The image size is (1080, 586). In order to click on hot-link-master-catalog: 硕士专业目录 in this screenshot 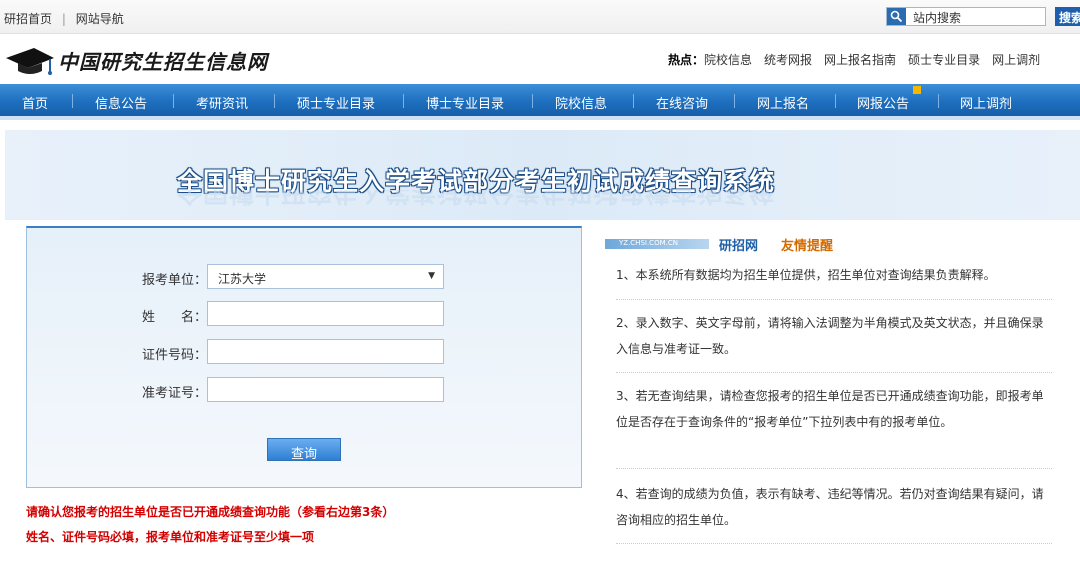, I will do `click(944, 60)`.